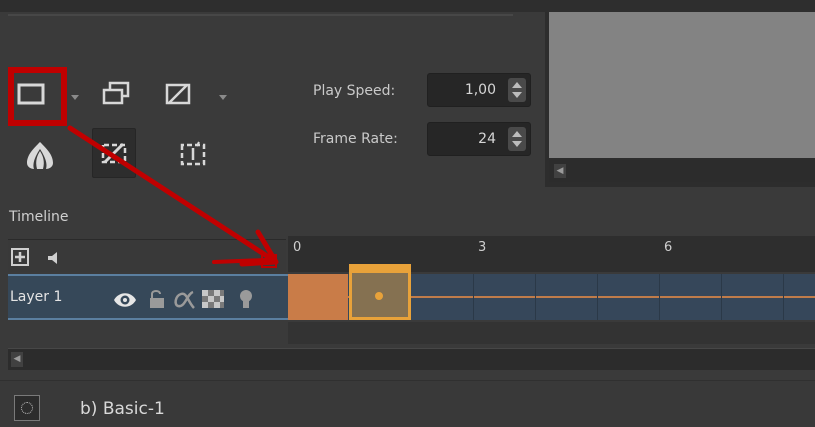 This screenshot has height=427, width=815. I want to click on brush-preset-thumbnail, so click(27, 408).